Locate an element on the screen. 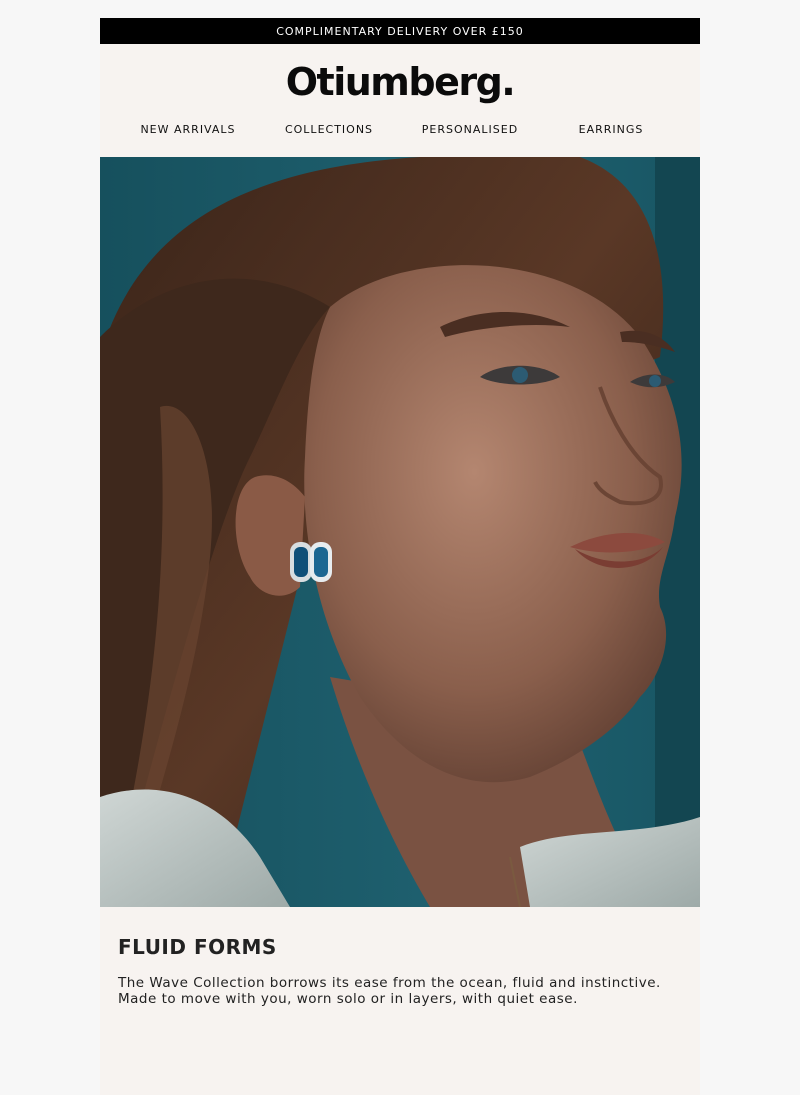  promo-banner: COMPLIMENTARY DELIVERY OVER £150 is located at coordinates (400, 31).